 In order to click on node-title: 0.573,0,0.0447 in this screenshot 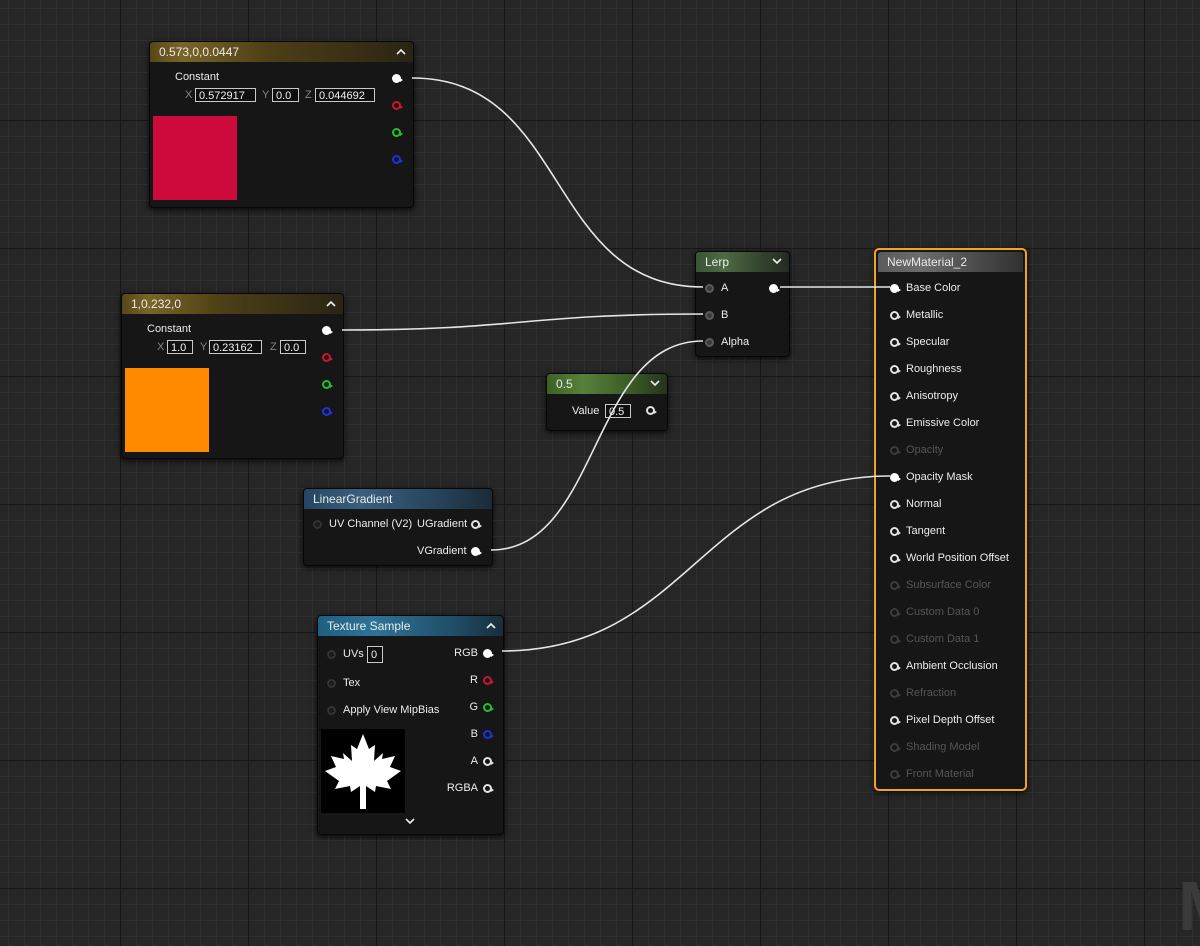, I will do `click(199, 52)`.